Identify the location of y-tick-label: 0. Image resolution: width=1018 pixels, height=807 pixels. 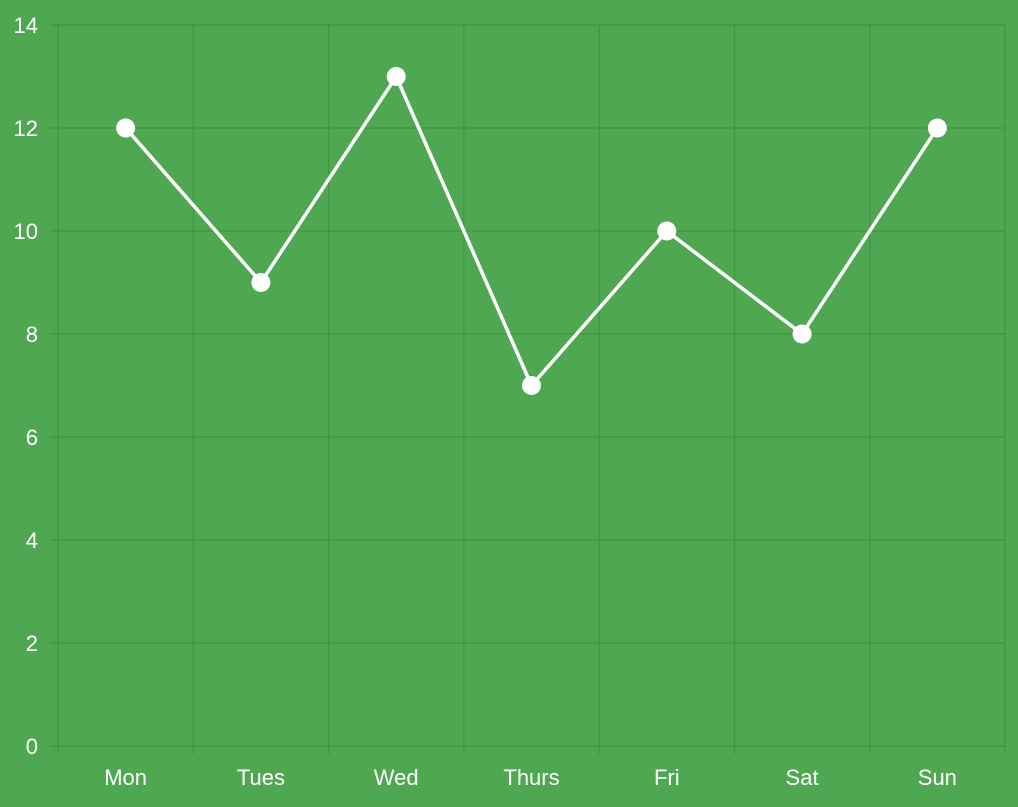
(32, 746).